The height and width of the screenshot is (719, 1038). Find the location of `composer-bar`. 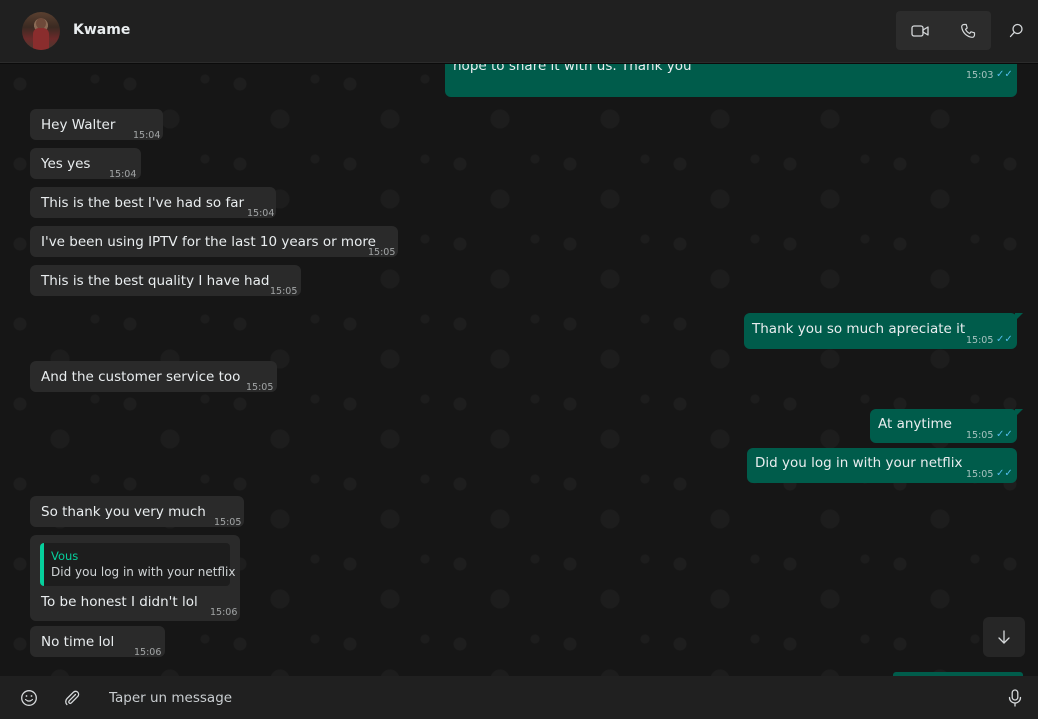

composer-bar is located at coordinates (519, 697).